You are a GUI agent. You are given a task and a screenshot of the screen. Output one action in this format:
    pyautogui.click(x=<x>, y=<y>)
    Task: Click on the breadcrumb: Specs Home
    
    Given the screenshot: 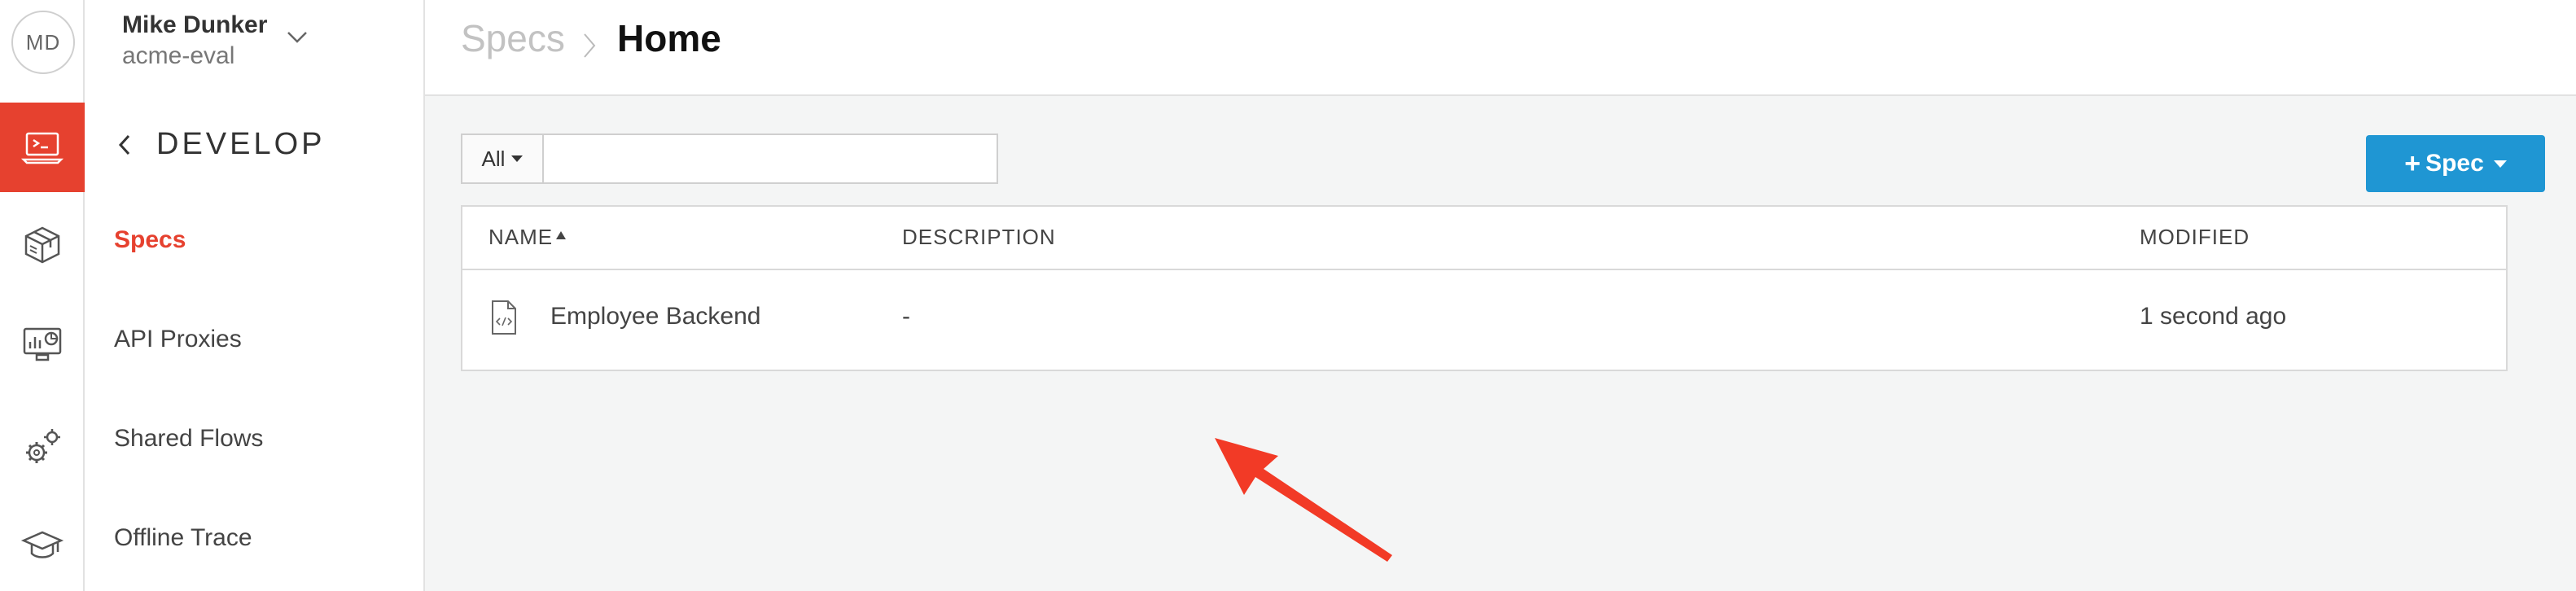 What is the action you would take?
    pyautogui.click(x=1500, y=48)
    